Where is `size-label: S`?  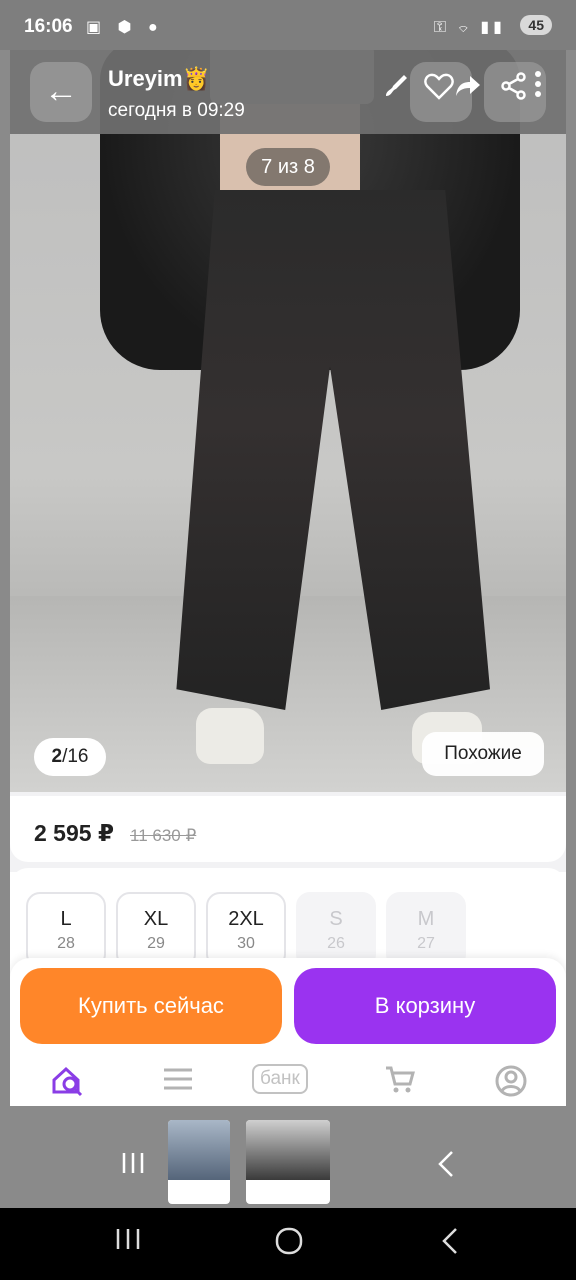
size-label: S is located at coordinates (336, 919).